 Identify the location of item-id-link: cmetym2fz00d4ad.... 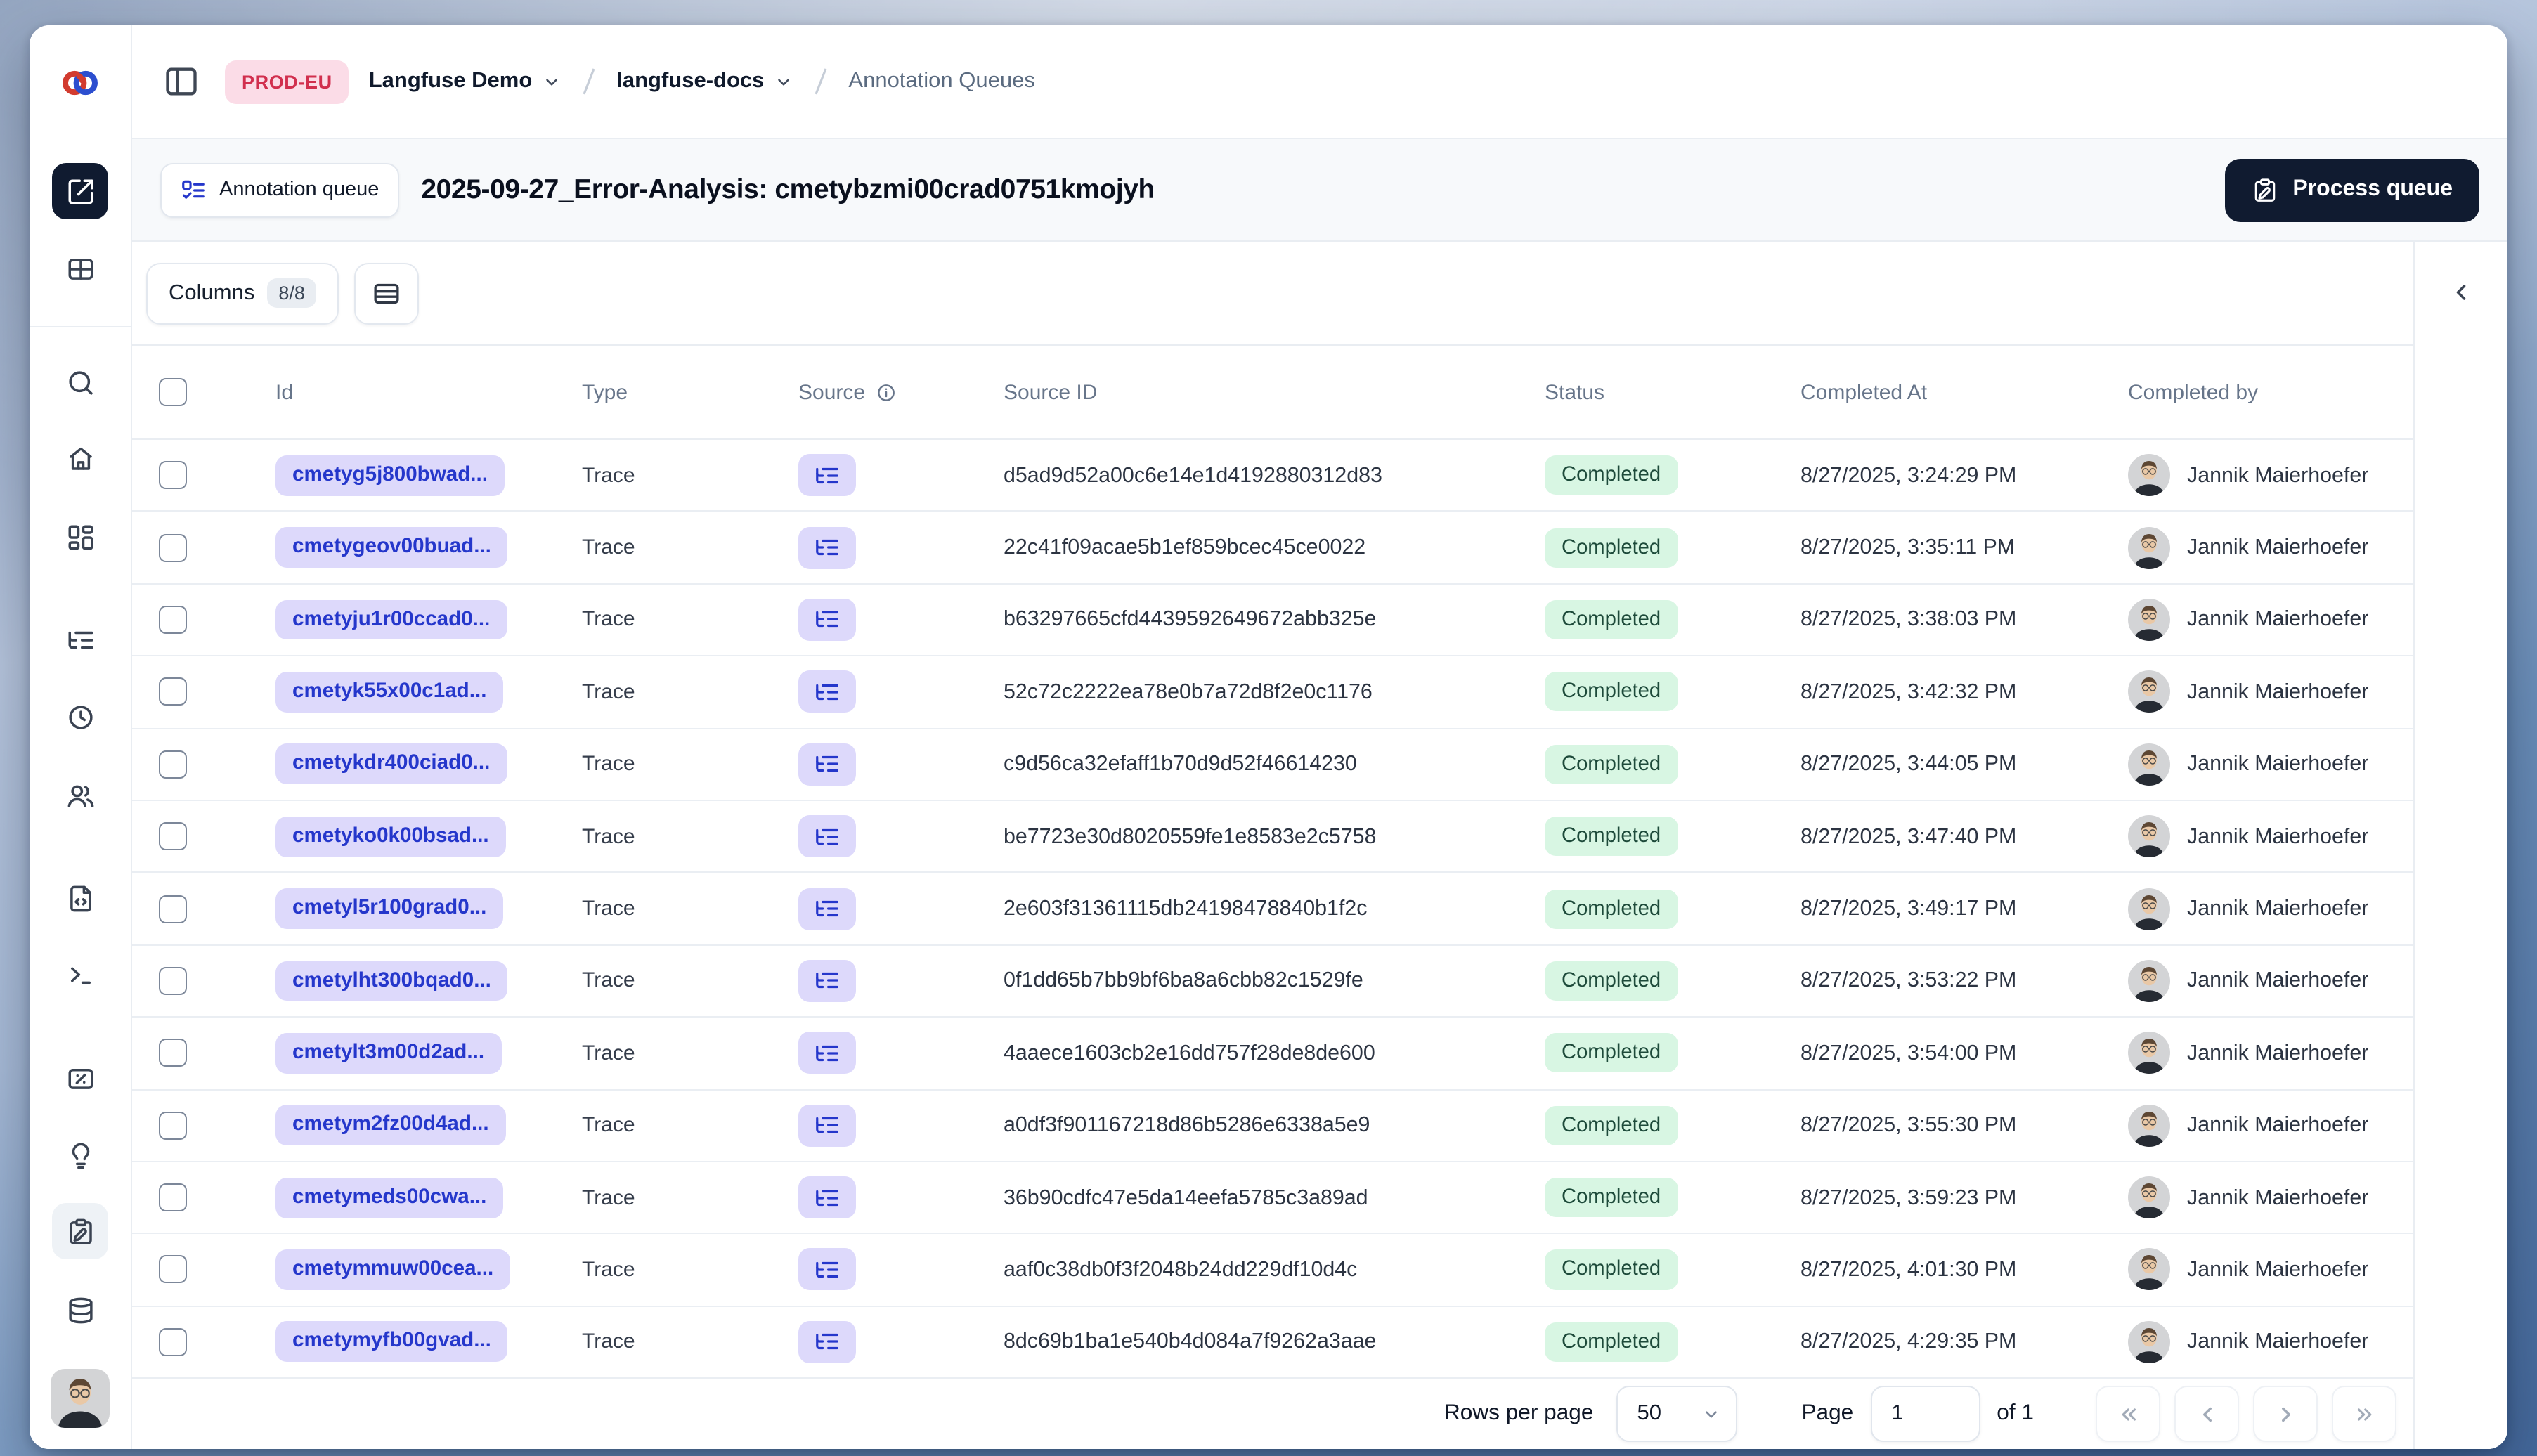
(390, 1125).